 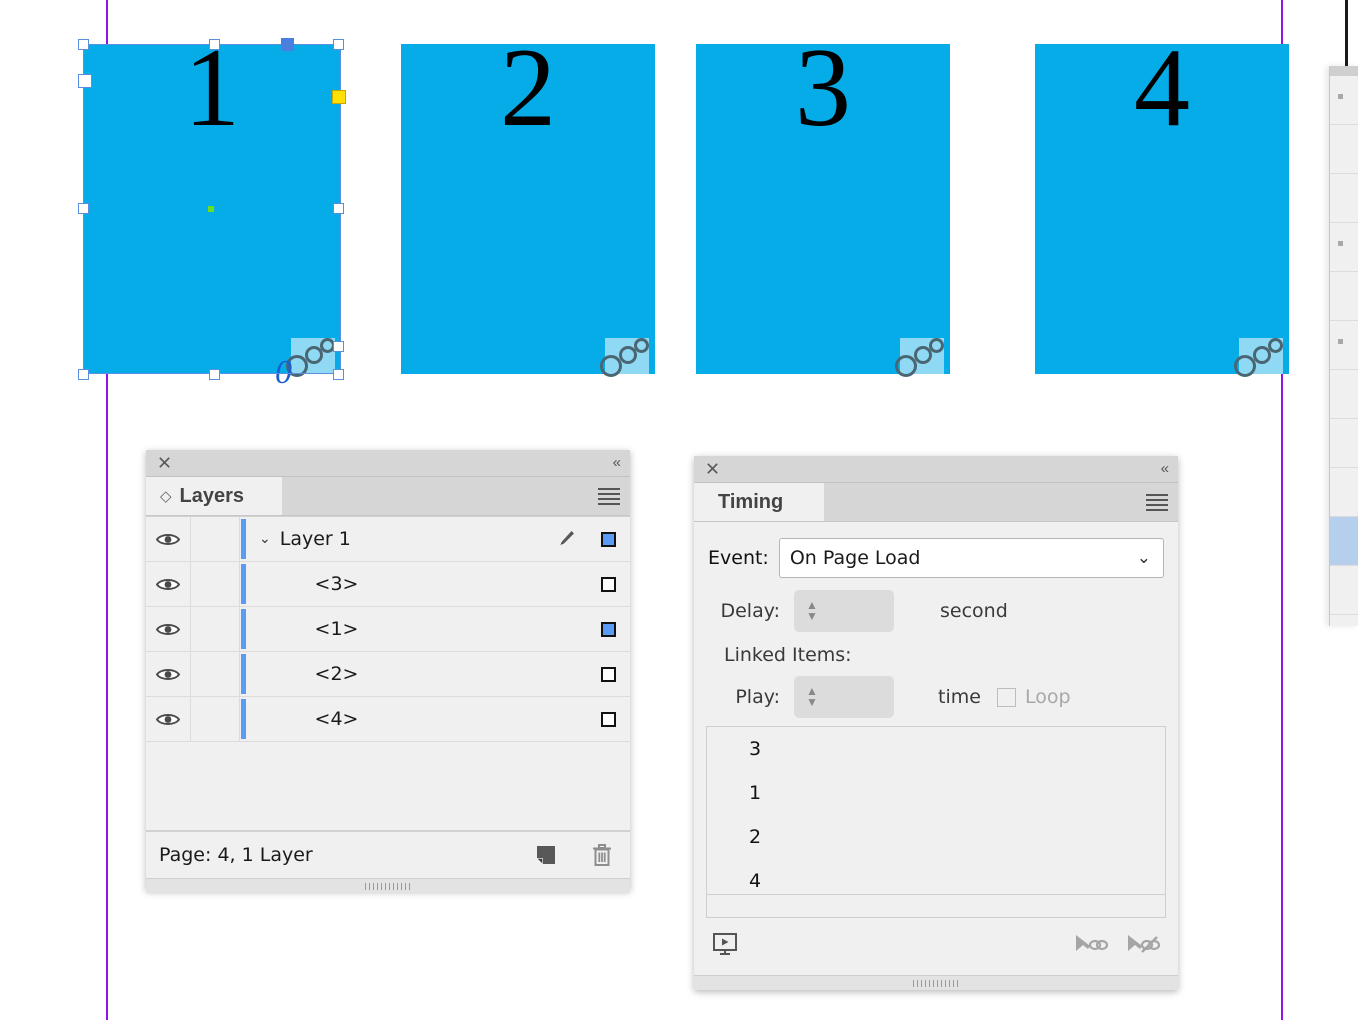 What do you see at coordinates (336, 719) in the screenshot?
I see `layer-name-text: <4>` at bounding box center [336, 719].